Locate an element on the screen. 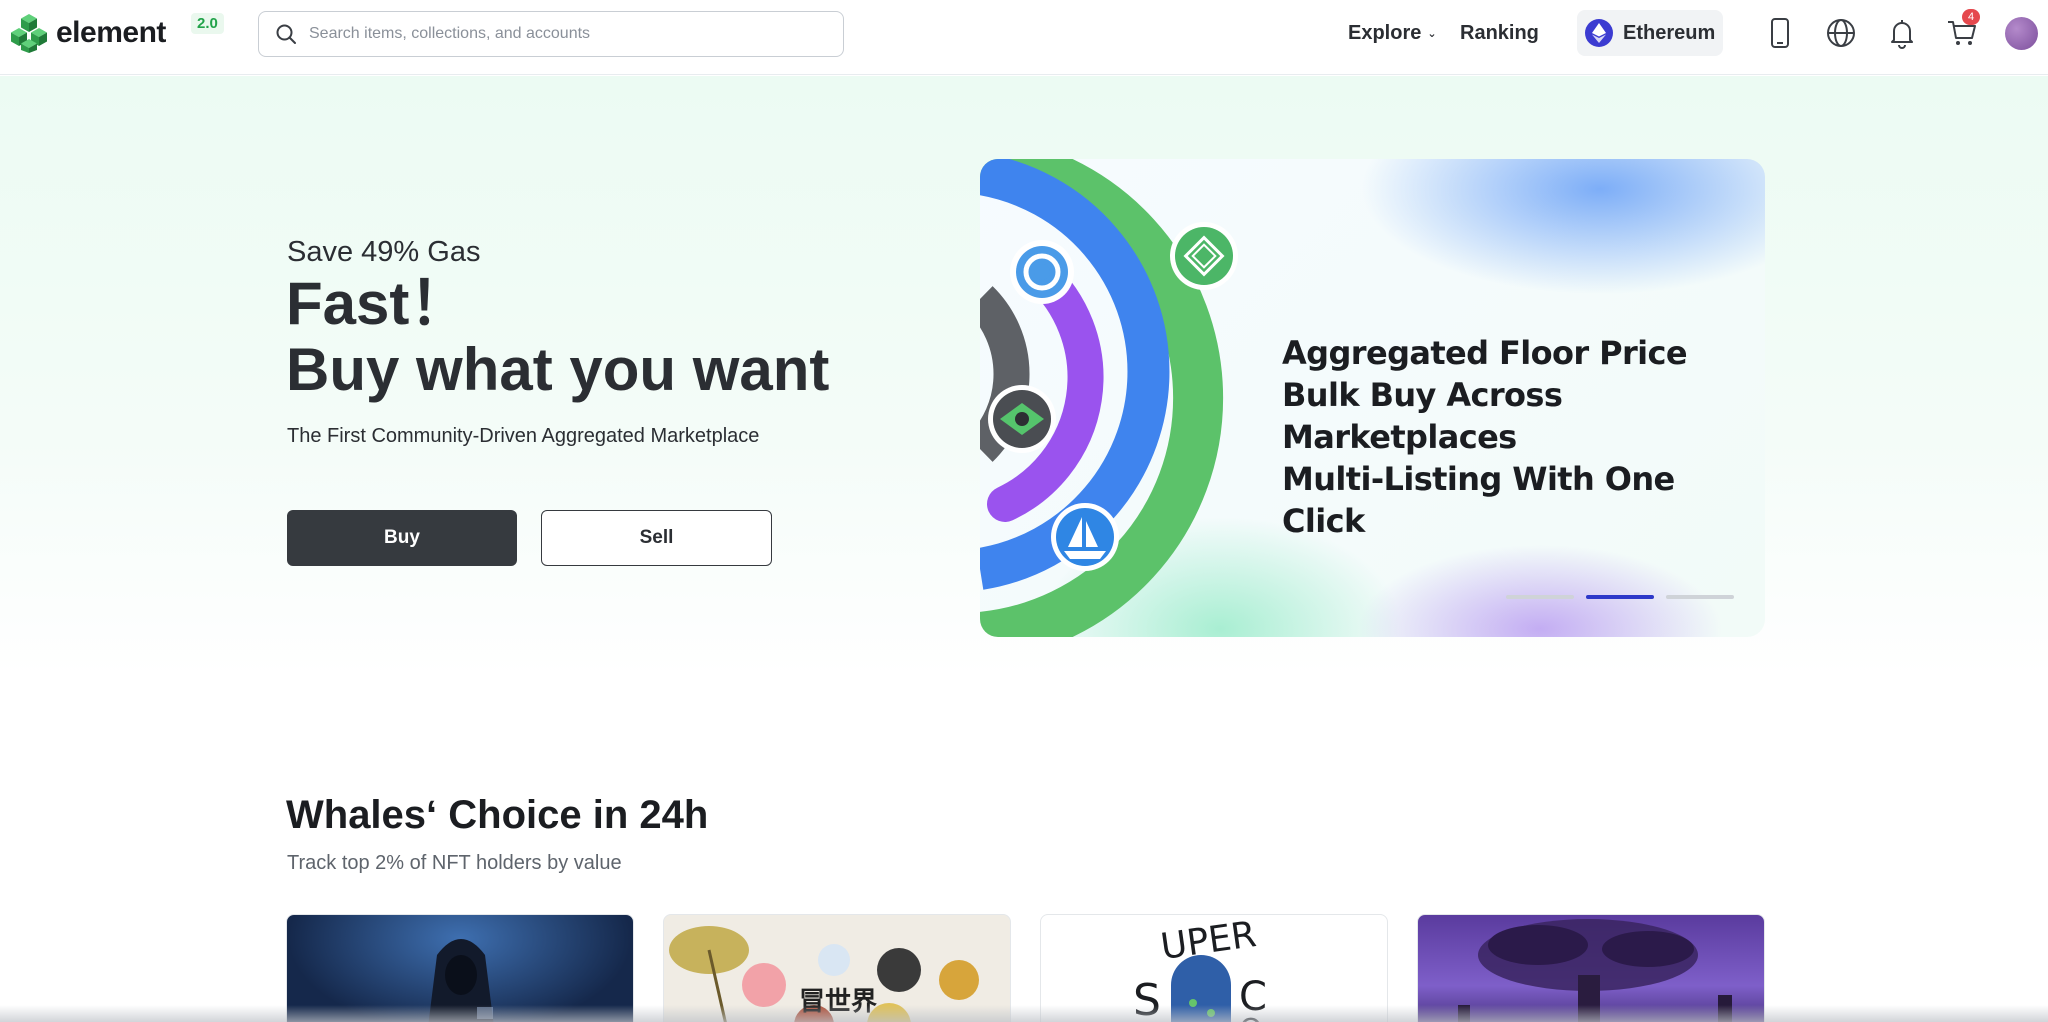 Image resolution: width=2048 pixels, height=1022 pixels. search-input is located at coordinates (559, 34).